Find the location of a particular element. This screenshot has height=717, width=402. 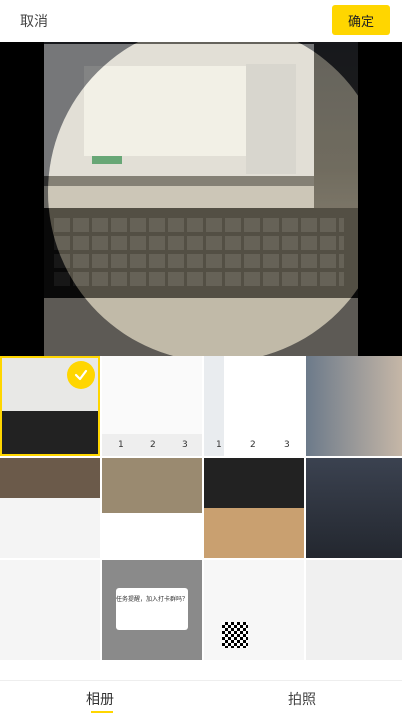

thumbnail-keypad: 1 2 3 is located at coordinates (152, 406).